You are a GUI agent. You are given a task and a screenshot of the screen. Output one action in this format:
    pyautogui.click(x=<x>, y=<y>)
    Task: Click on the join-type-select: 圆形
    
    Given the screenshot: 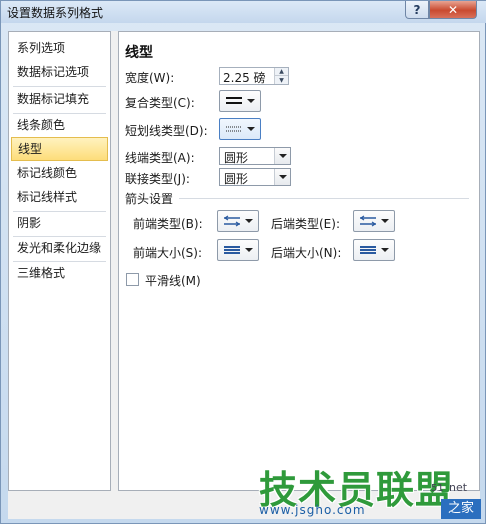 What is the action you would take?
    pyautogui.click(x=255, y=177)
    